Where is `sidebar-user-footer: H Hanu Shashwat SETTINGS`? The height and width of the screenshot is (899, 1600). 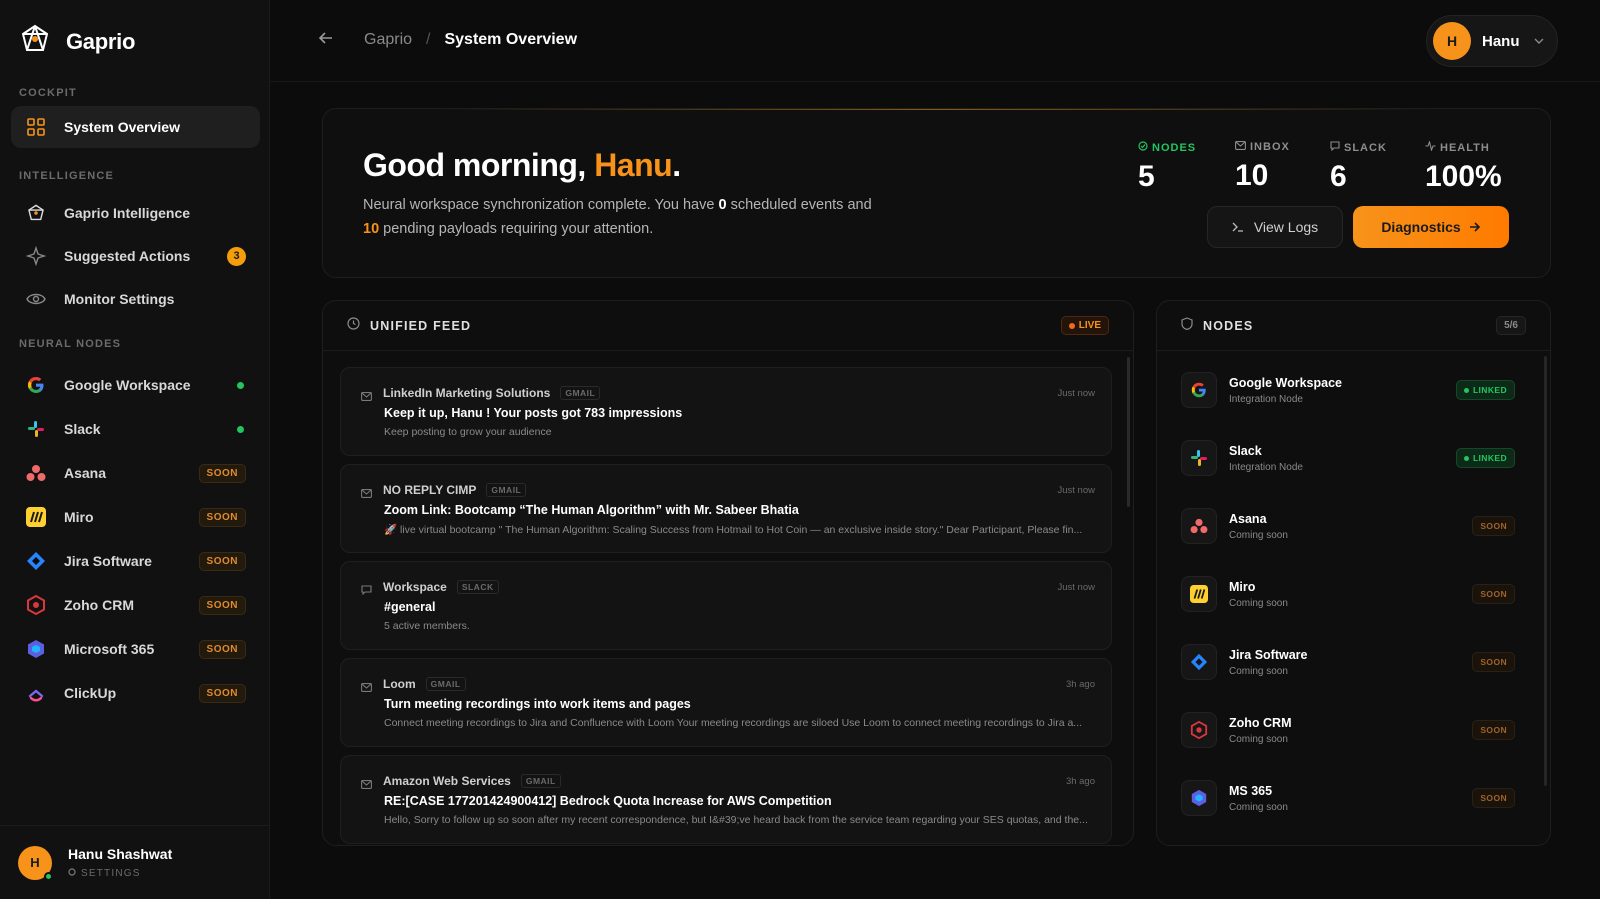
sidebar-user-footer: H Hanu Shashwat SETTINGS is located at coordinates (135, 862).